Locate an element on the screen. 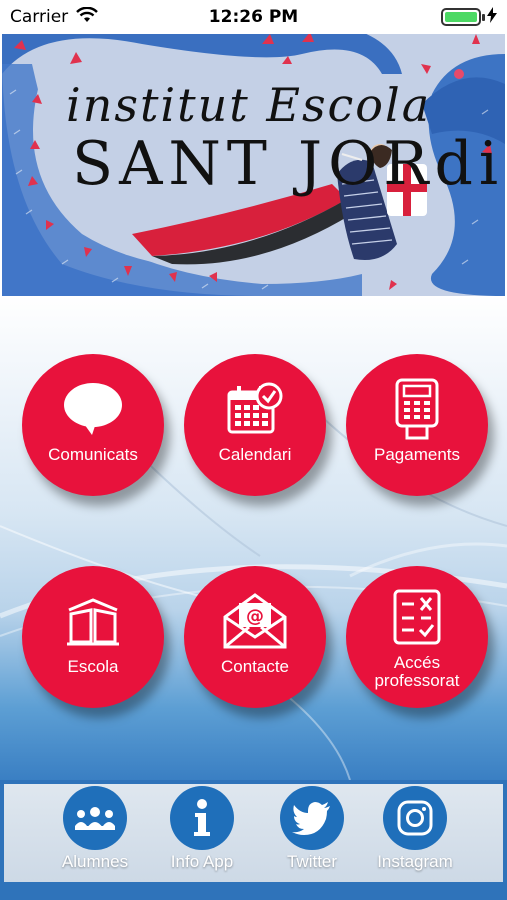 The image size is (507, 900). charging-icon is located at coordinates (492, 17).